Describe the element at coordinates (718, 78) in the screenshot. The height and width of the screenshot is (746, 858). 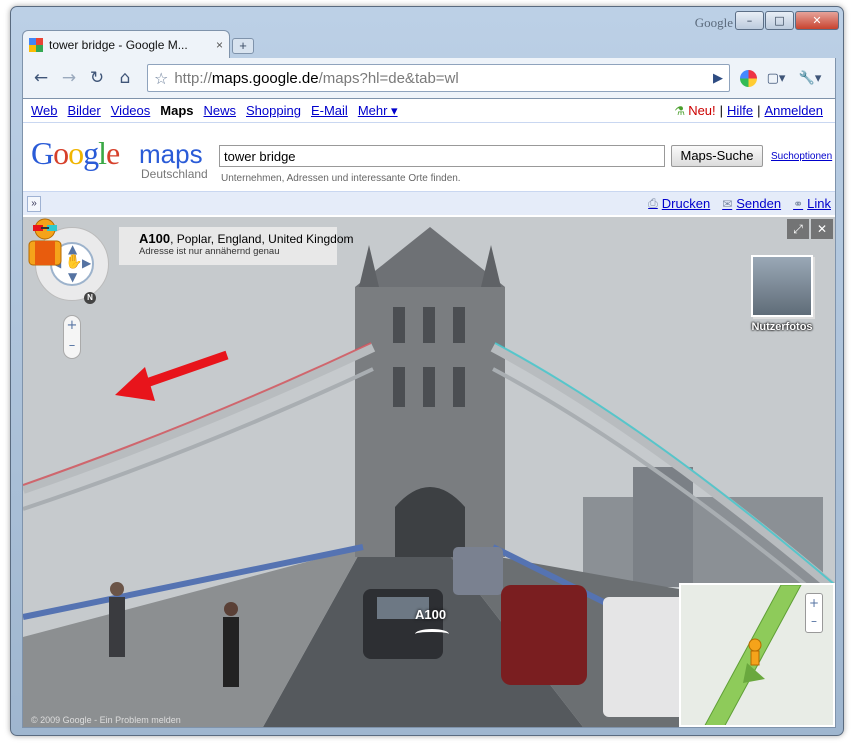
I see `go-arrow-icon: ▶` at that location.